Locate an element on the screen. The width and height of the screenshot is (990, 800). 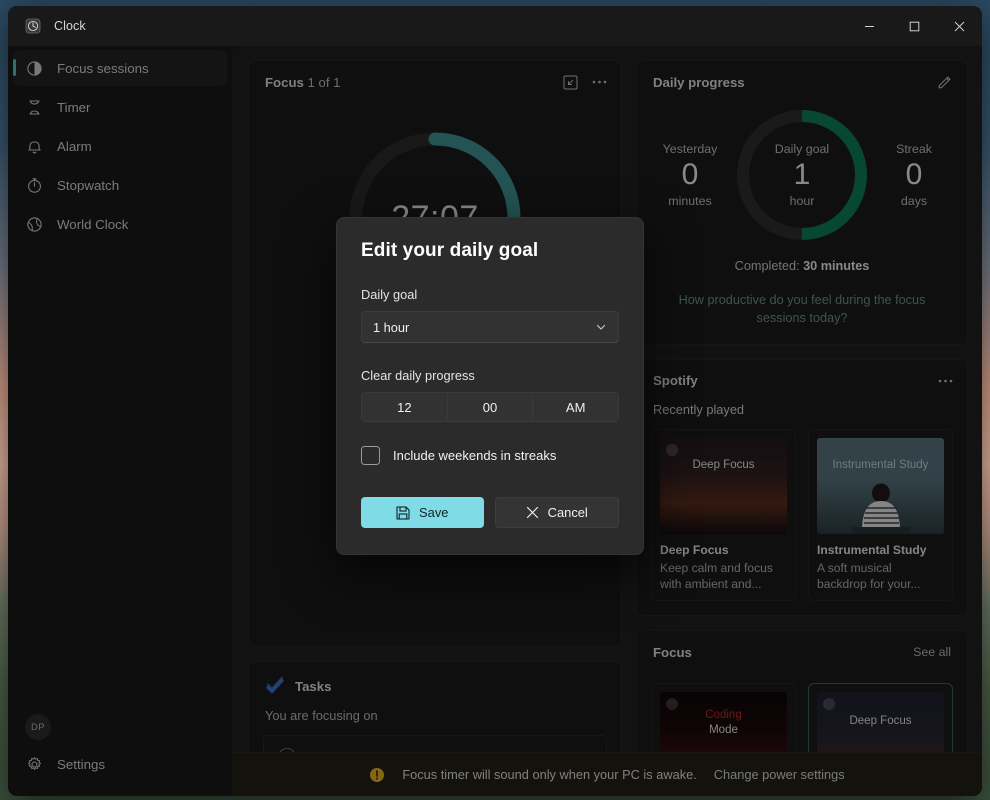
include-weekends-row: Include weekends in streaks is located at coordinates (490, 455).